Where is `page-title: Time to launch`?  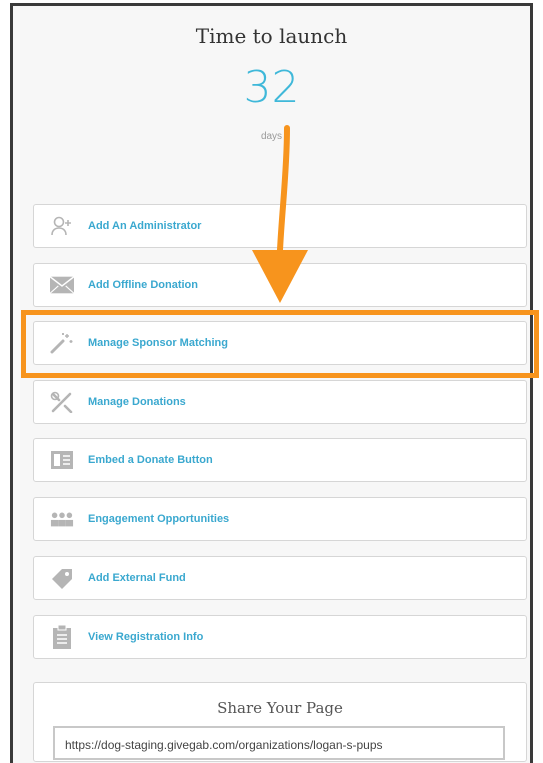 page-title: Time to launch is located at coordinates (271, 36).